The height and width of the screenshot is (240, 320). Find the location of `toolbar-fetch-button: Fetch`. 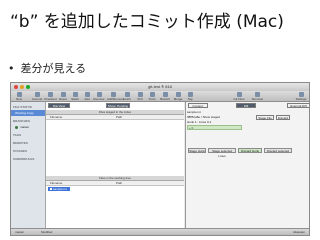

toolbar-fetch-button: Fetch is located at coordinates (127, 96).